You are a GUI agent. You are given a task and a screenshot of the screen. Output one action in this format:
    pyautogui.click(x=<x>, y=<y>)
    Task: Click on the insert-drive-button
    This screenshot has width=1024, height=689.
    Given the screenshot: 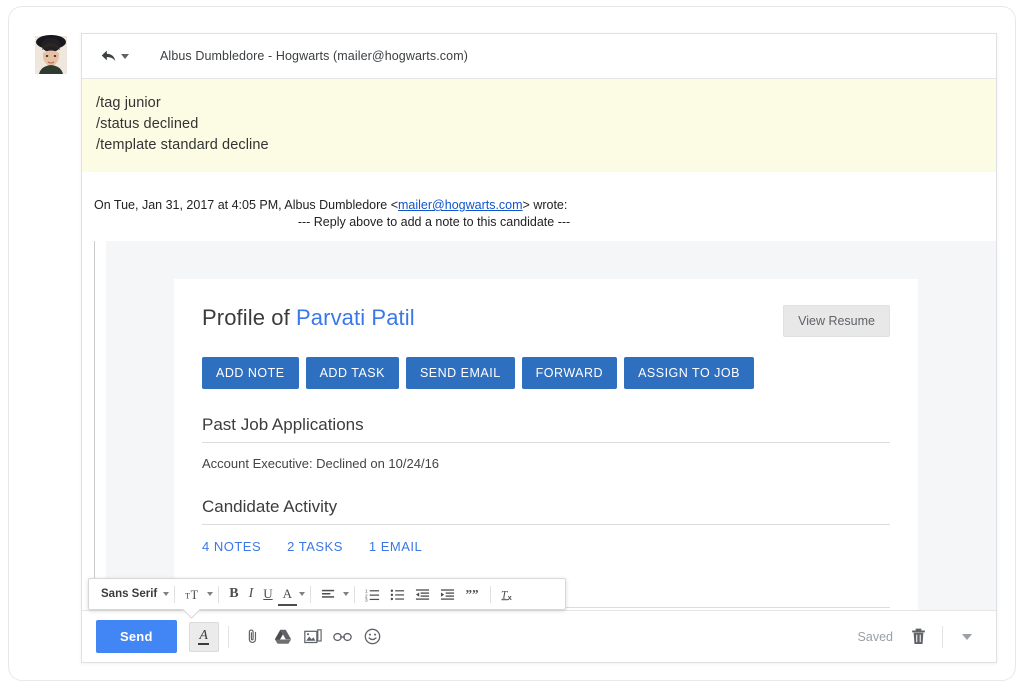 What is the action you would take?
    pyautogui.click(x=283, y=637)
    